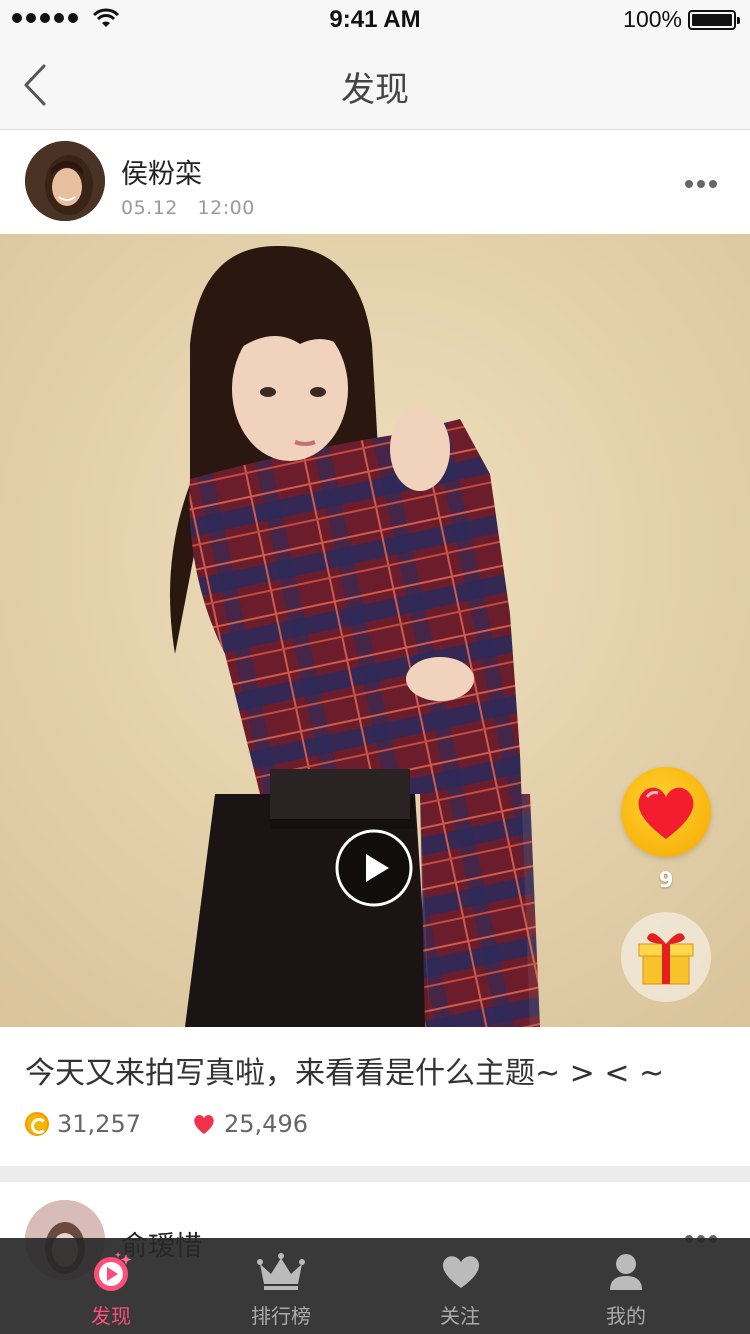 The width and height of the screenshot is (750, 1334). I want to click on gift-icon, so click(666, 959).